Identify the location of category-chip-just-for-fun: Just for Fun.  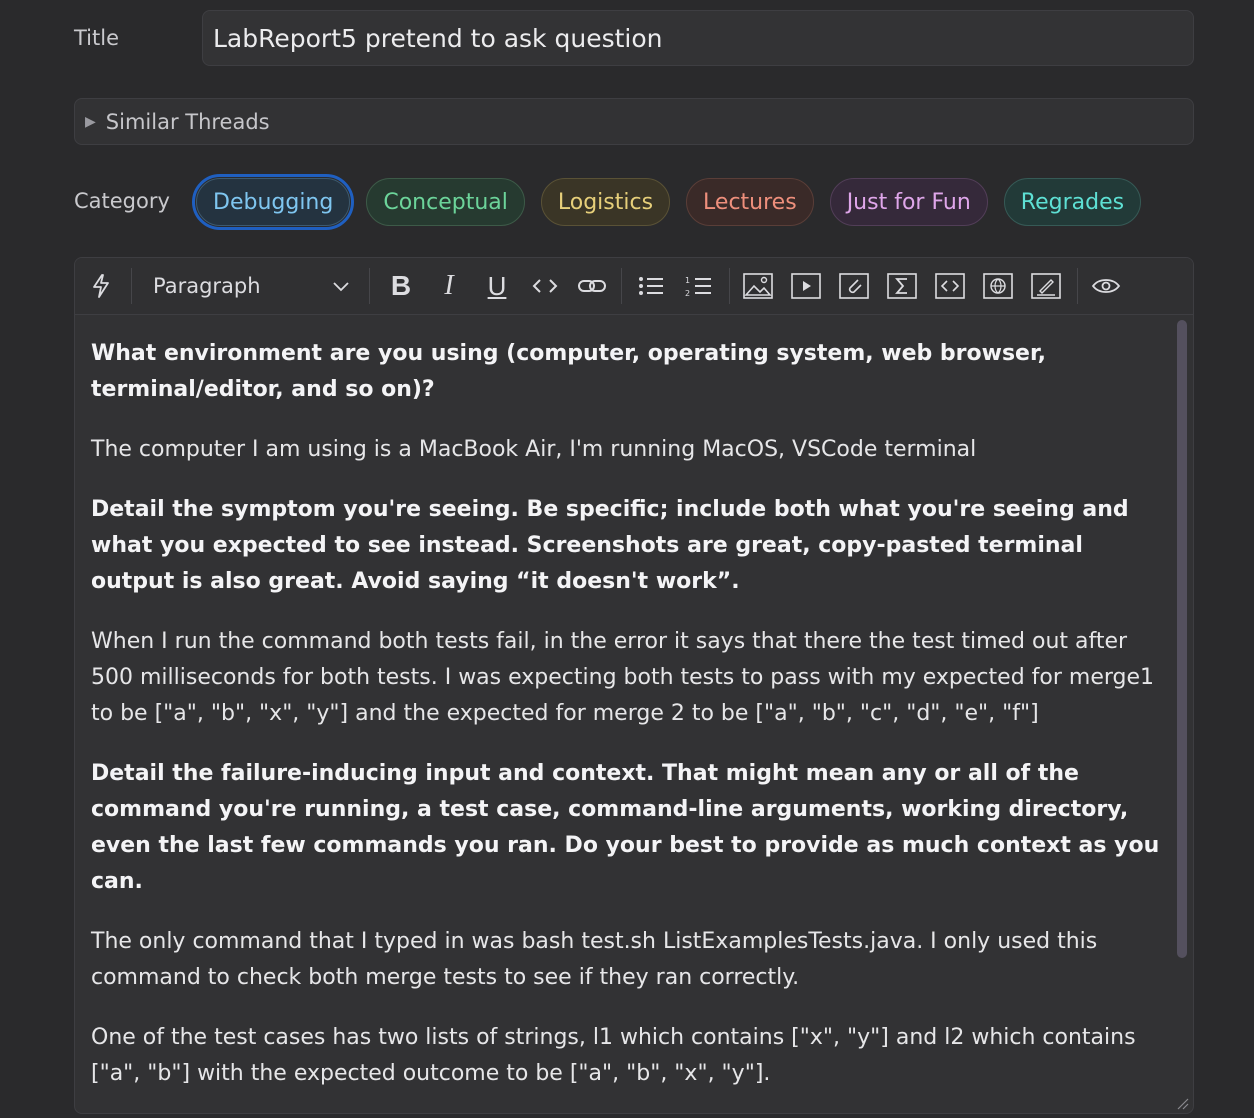
(908, 202).